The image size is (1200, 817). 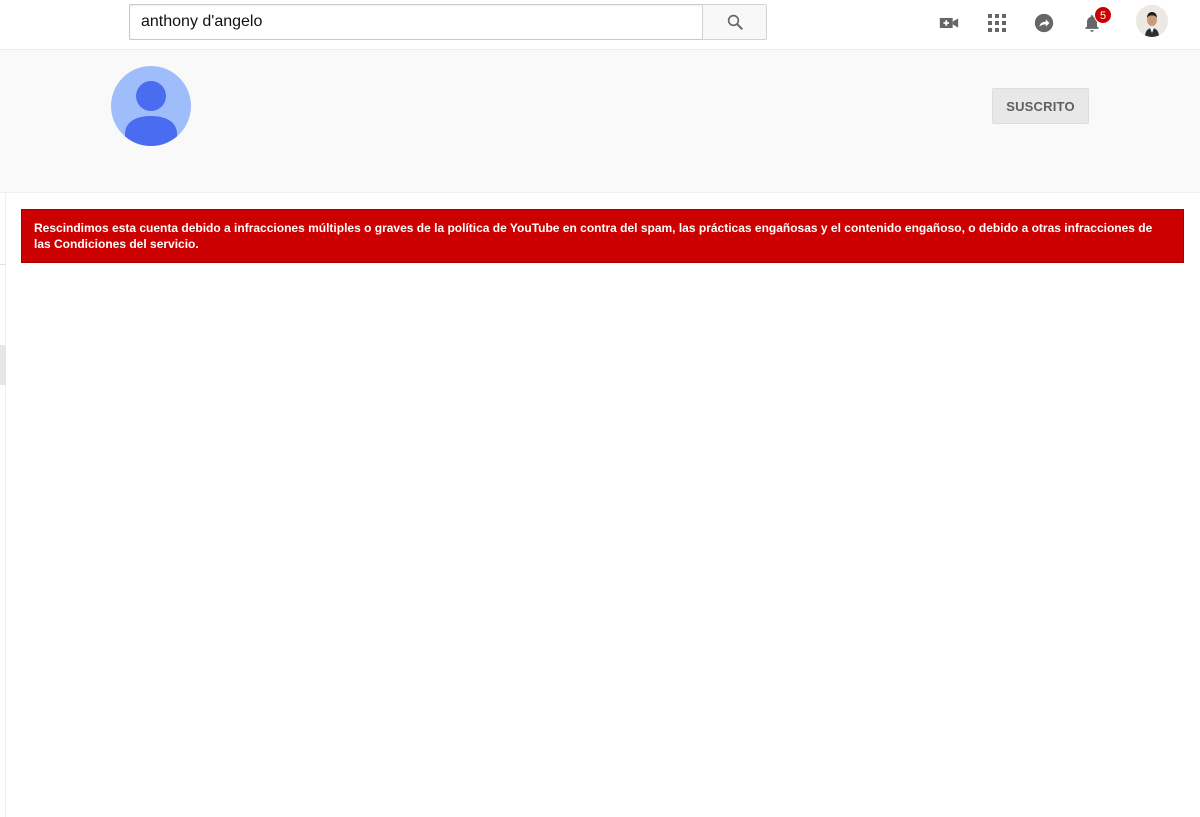 I want to click on masthead: 5, so click(x=600, y=25).